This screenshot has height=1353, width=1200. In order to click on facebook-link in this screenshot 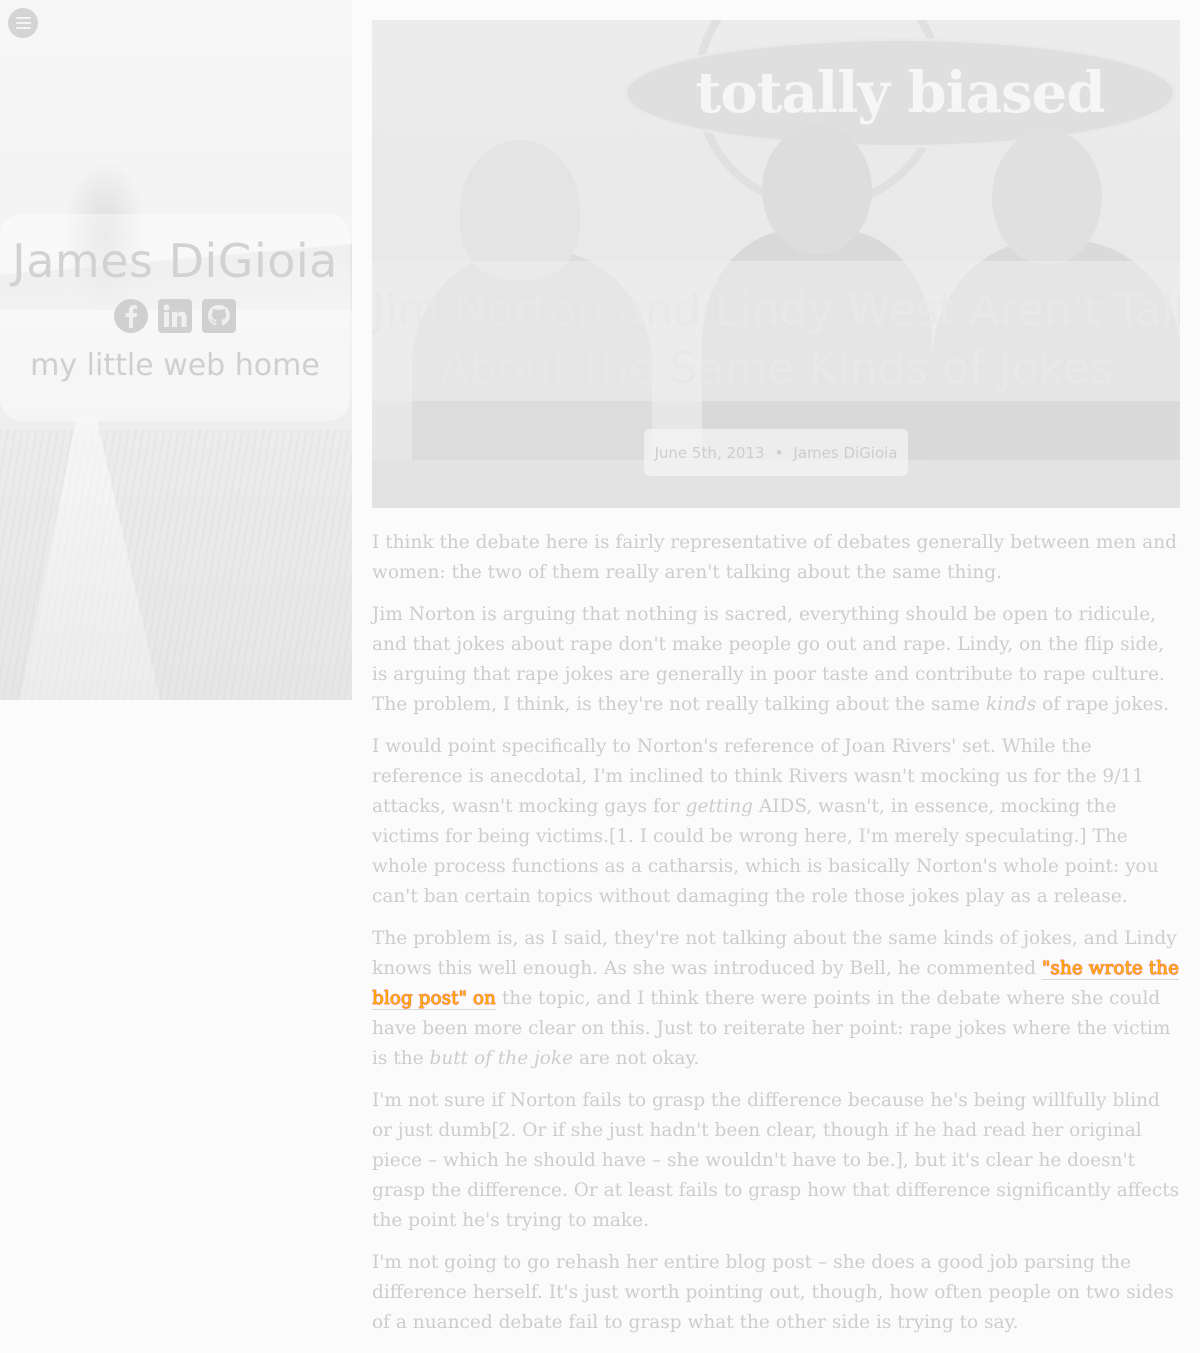, I will do `click(131, 316)`.